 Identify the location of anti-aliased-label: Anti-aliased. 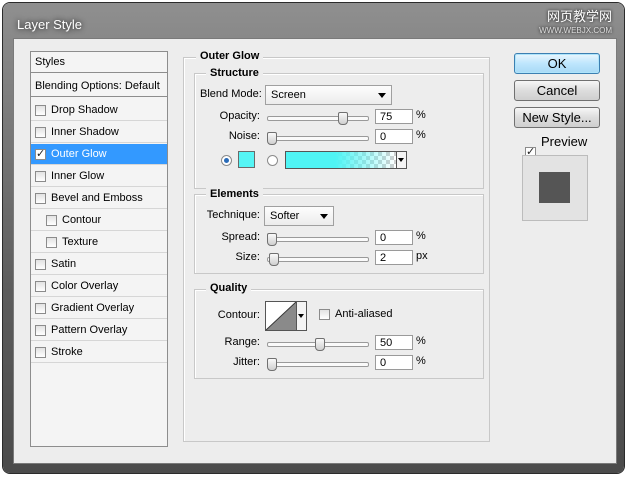
(364, 314).